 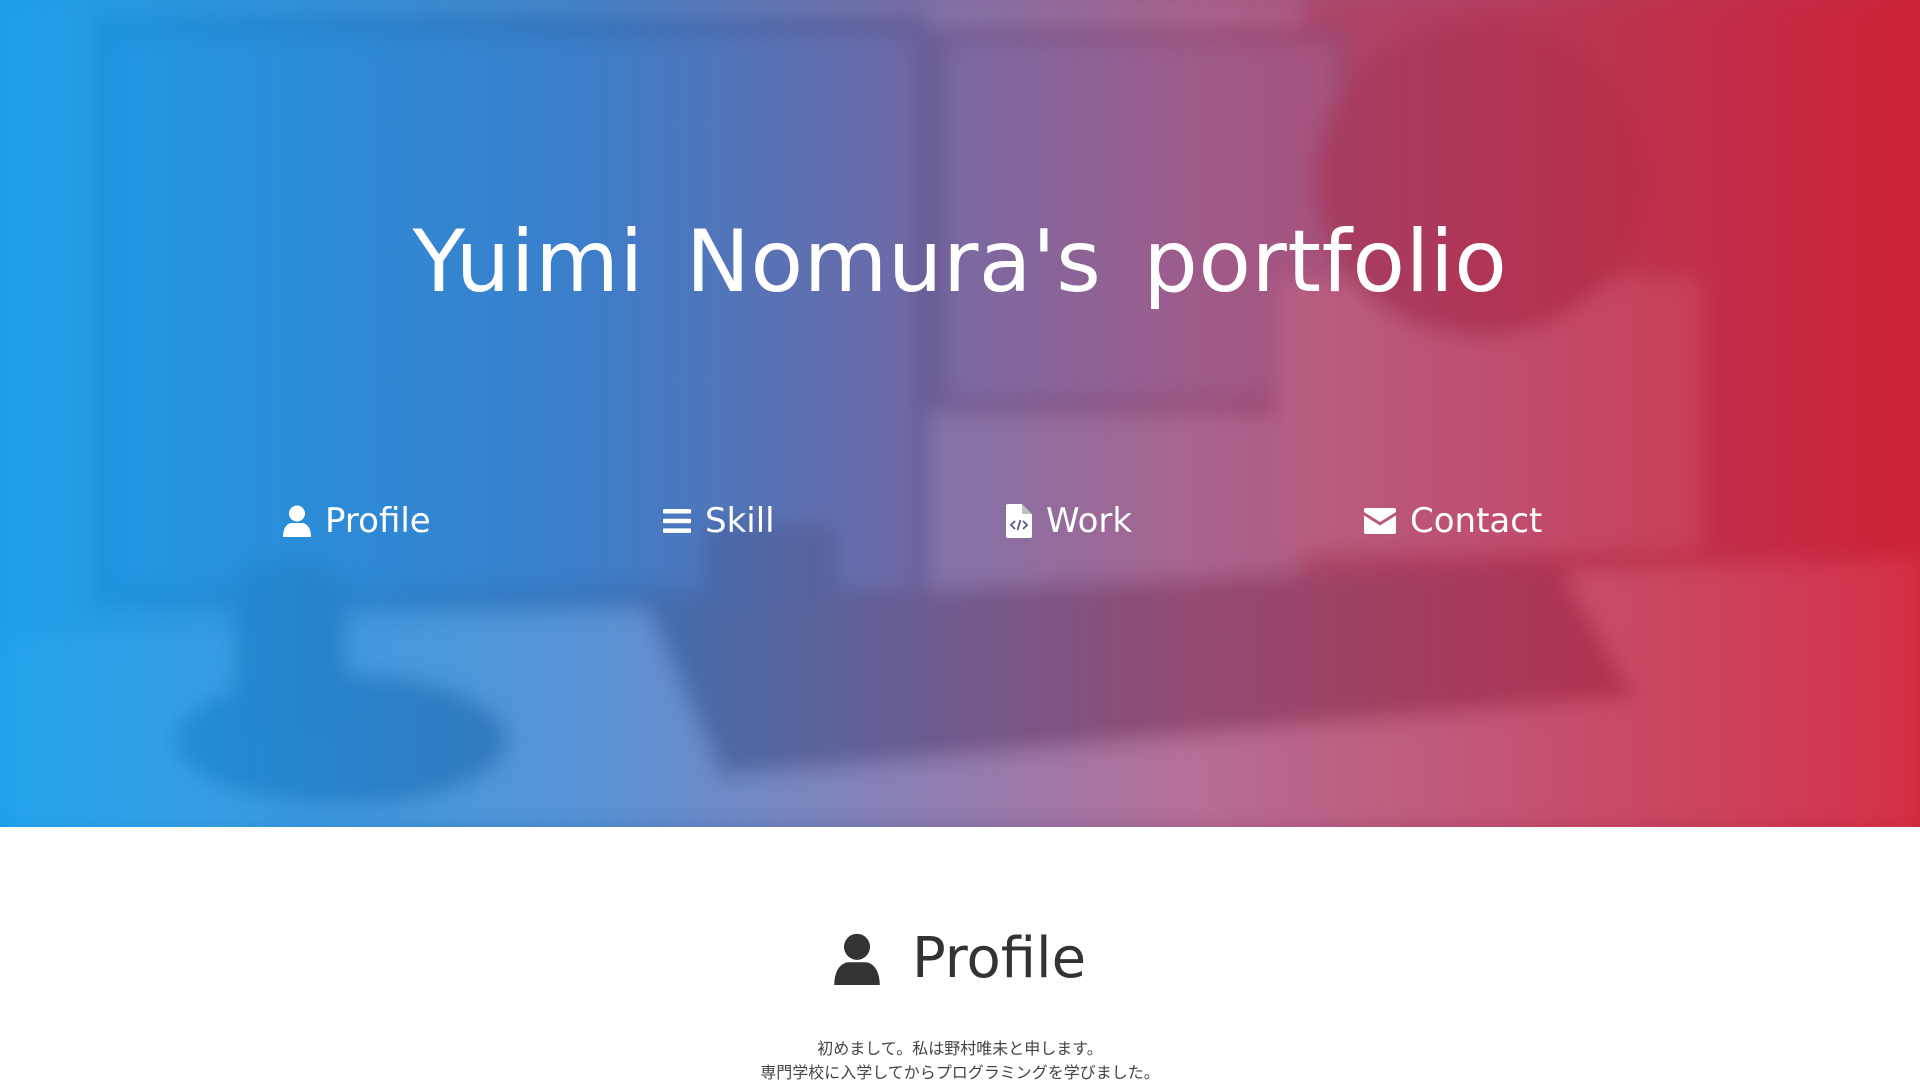 What do you see at coordinates (378, 521) in the screenshot?
I see `nav-item-label: Profile` at bounding box center [378, 521].